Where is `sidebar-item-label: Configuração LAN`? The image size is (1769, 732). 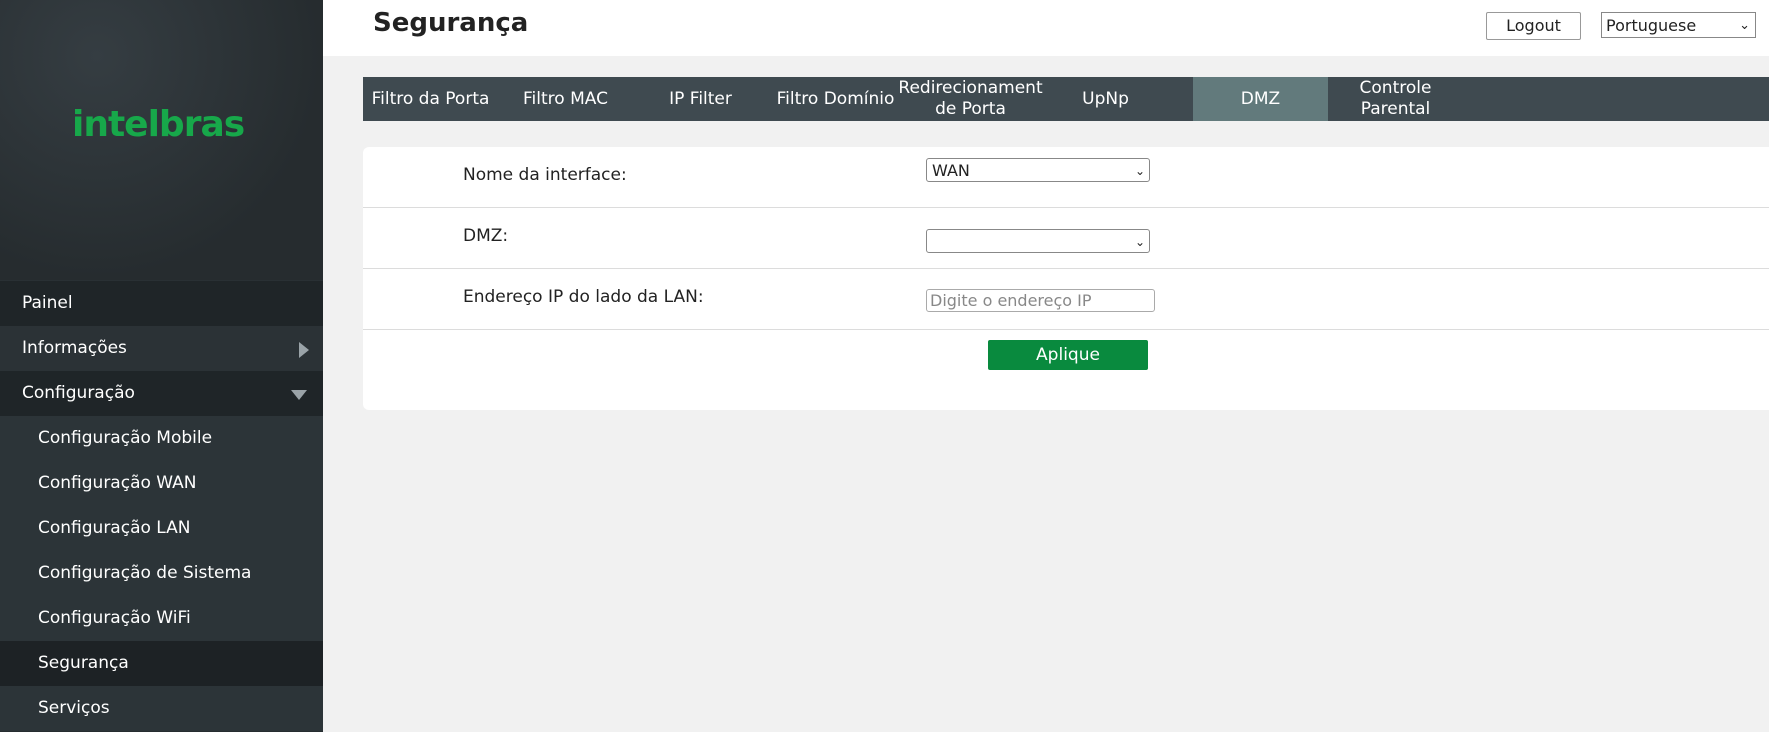 sidebar-item-label: Configuração LAN is located at coordinates (114, 528).